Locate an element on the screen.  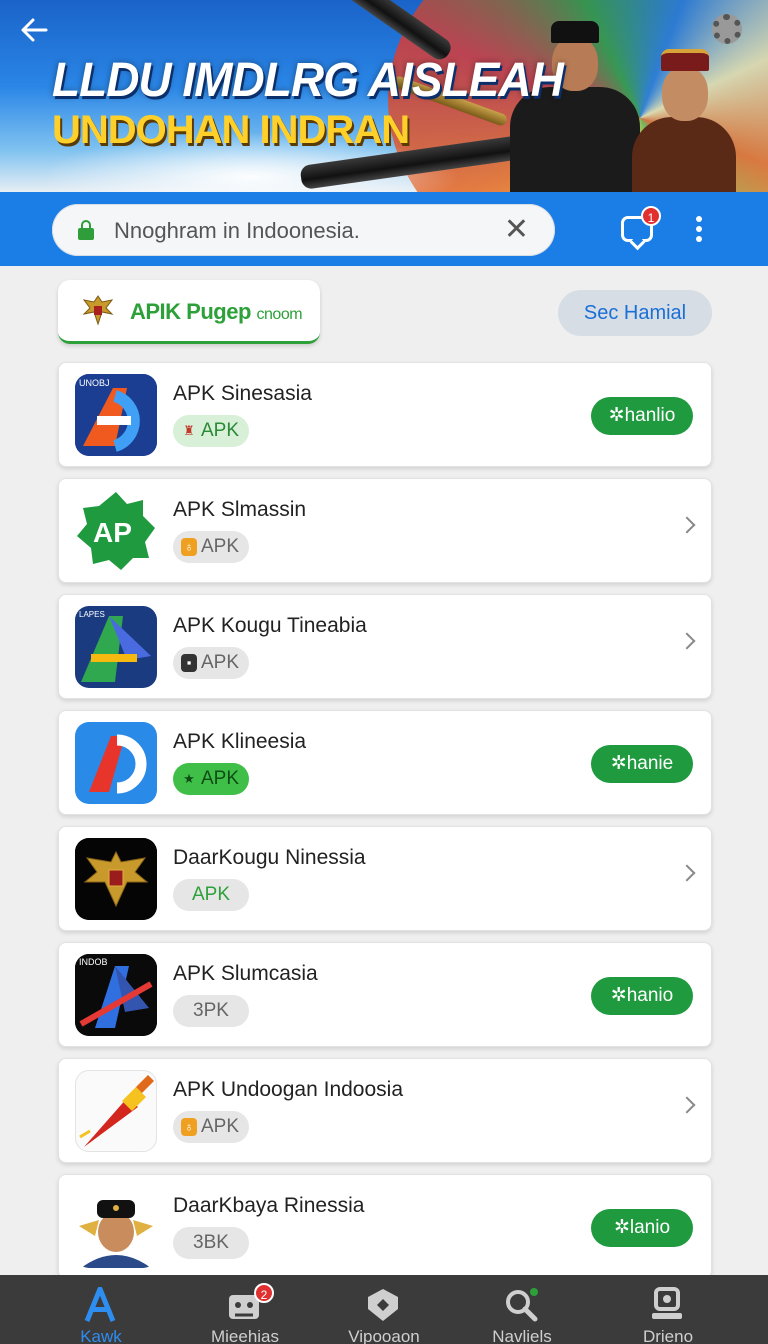
top-bar: Nnoghram in Indoonesia. ✕ 1 is located at coordinates (384, 229).